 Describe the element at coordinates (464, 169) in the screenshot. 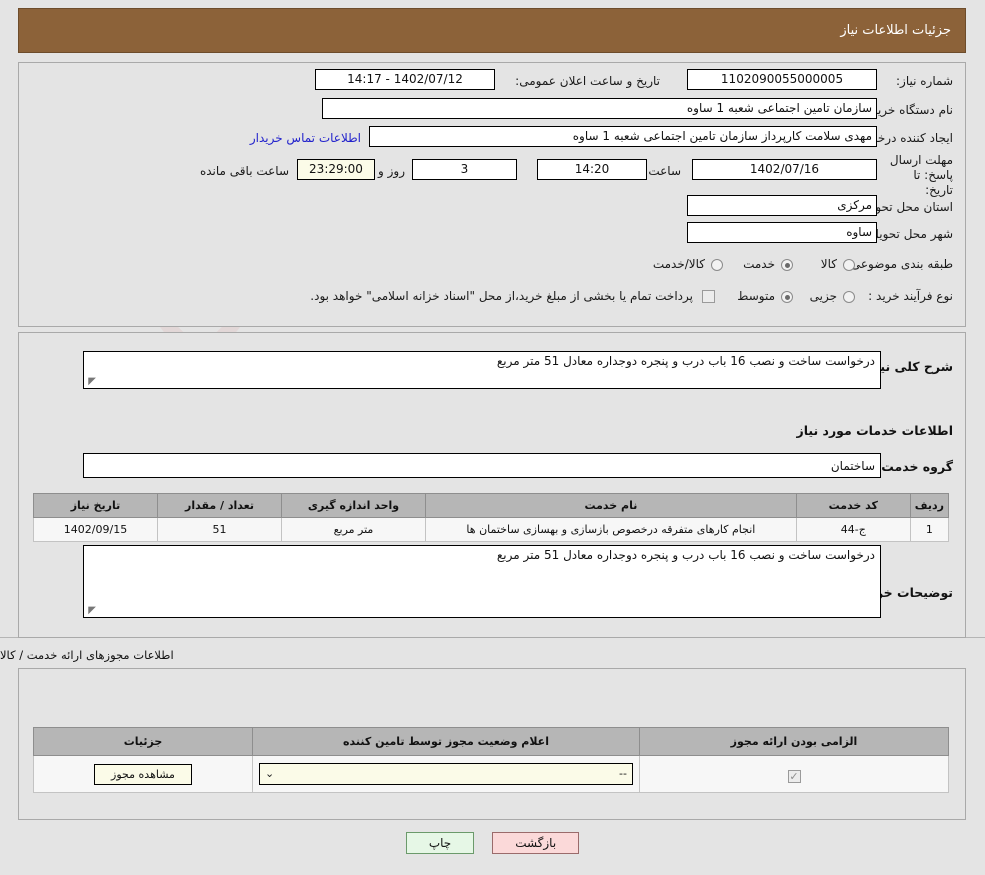

I see `remaining-days-value: 3` at that location.